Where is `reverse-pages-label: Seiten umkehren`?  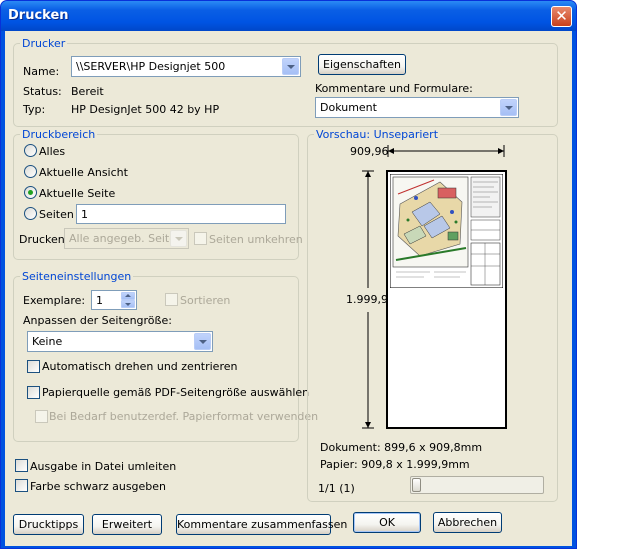
reverse-pages-label: Seiten umkehren is located at coordinates (256, 239).